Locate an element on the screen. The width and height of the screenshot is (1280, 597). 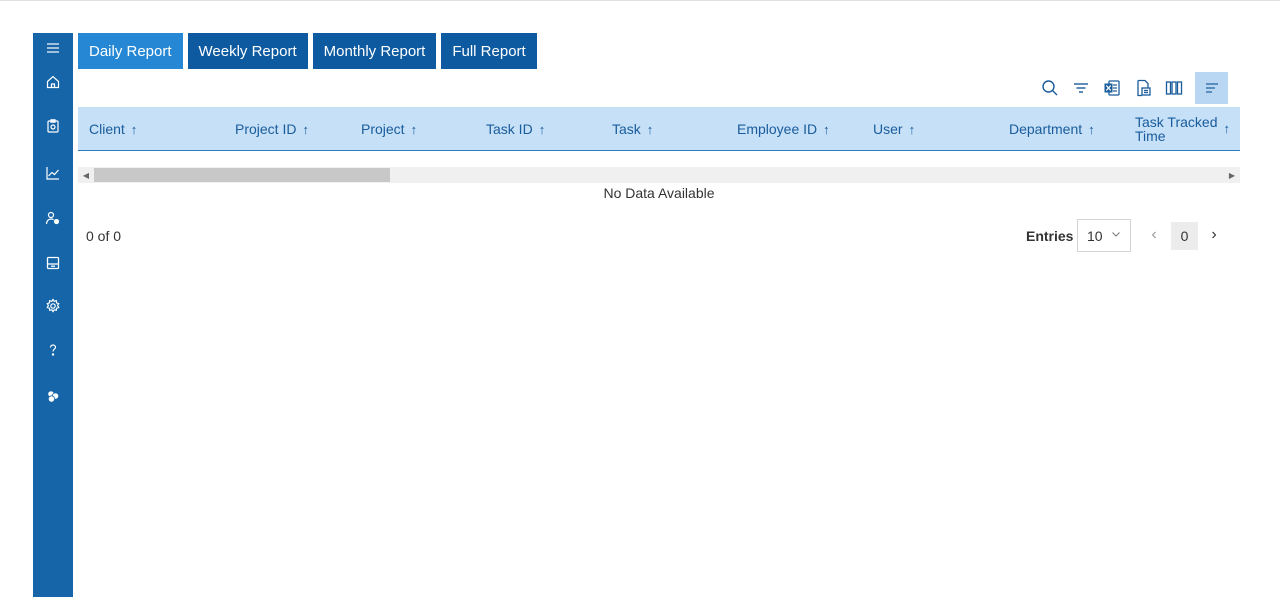
entries-value: 10 is located at coordinates (1095, 235).